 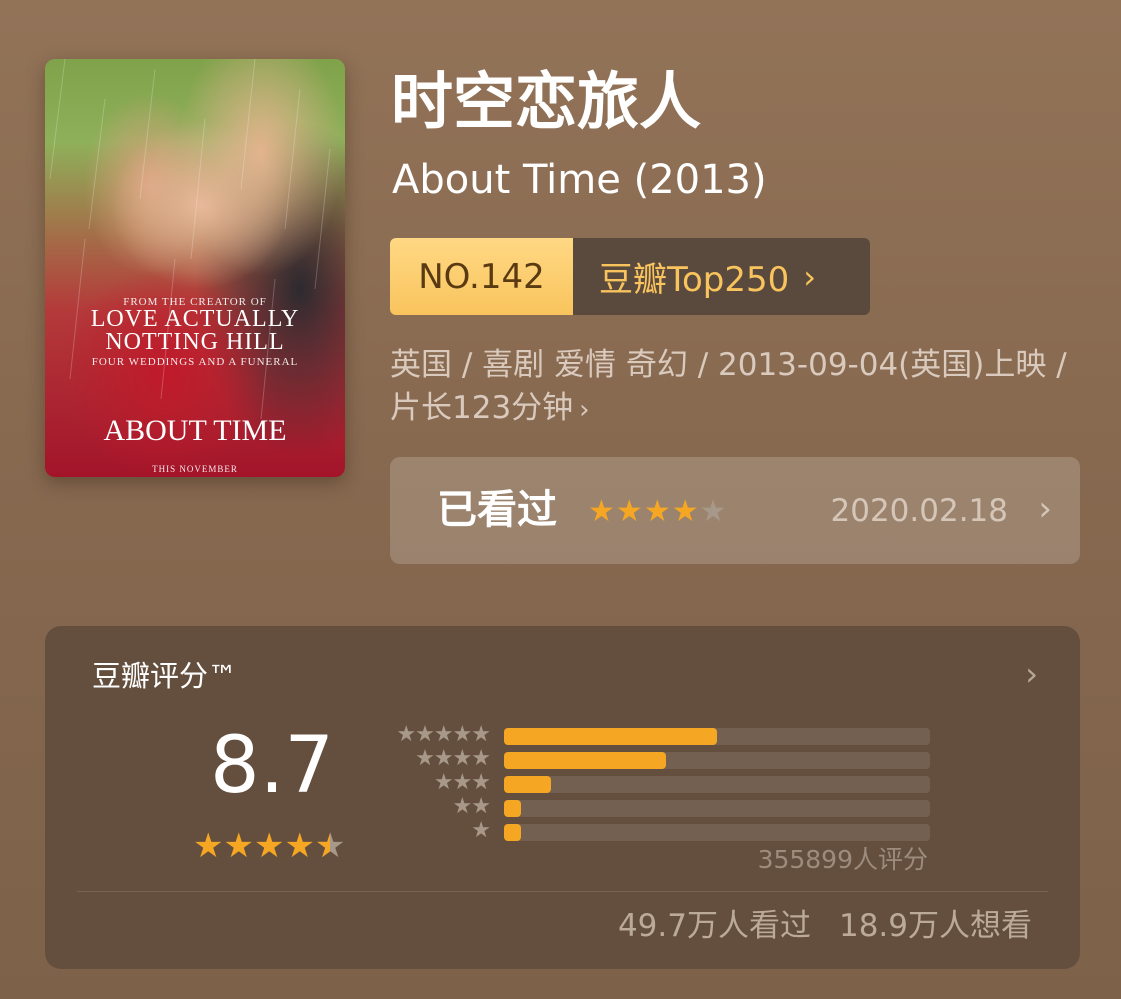 What do you see at coordinates (562, 891) in the screenshot?
I see `divider` at bounding box center [562, 891].